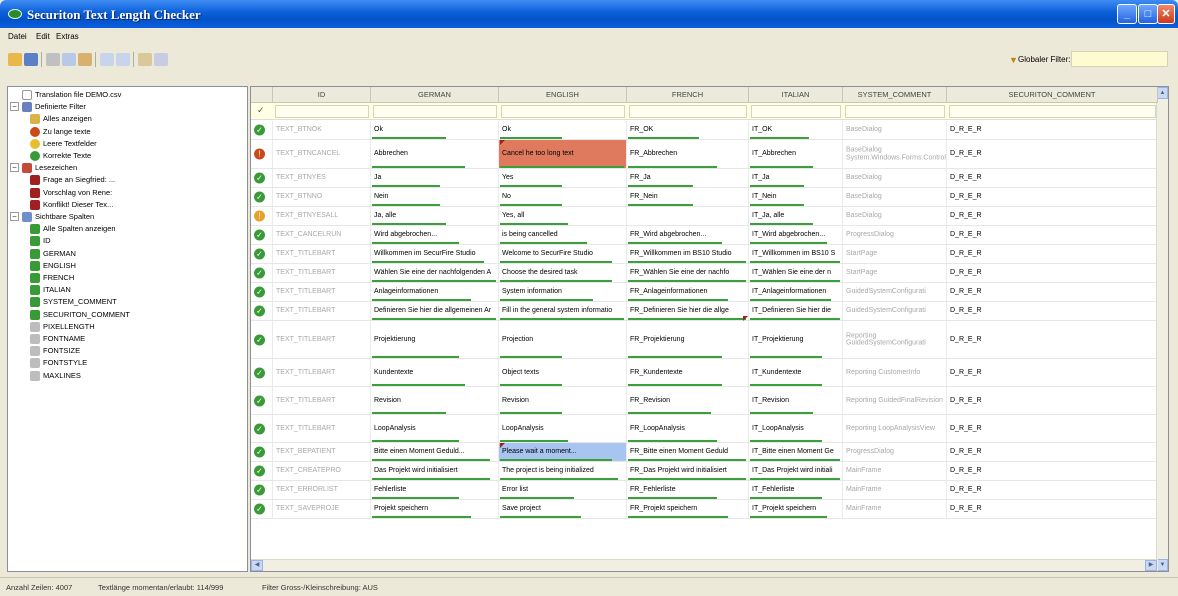 This screenshot has width=1178, height=596. I want to click on minimize-button: _, so click(1127, 14).